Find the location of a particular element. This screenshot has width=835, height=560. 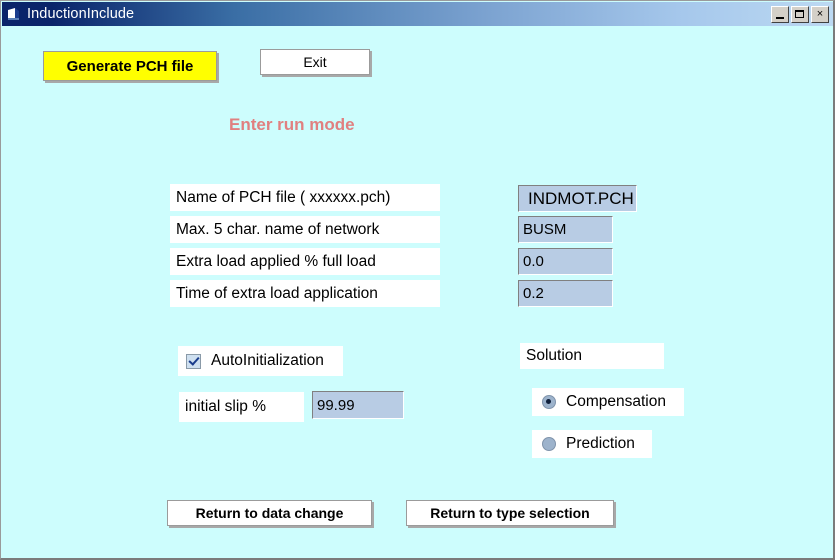

window-title: InductionInclude is located at coordinates (81, 14).